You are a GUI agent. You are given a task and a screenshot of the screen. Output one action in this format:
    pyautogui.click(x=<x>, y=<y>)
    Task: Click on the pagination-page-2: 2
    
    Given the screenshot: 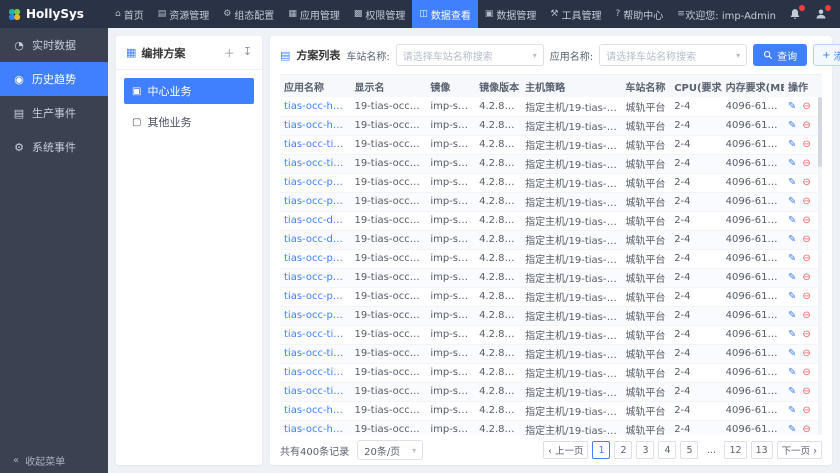 What is the action you would take?
    pyautogui.click(x=623, y=450)
    